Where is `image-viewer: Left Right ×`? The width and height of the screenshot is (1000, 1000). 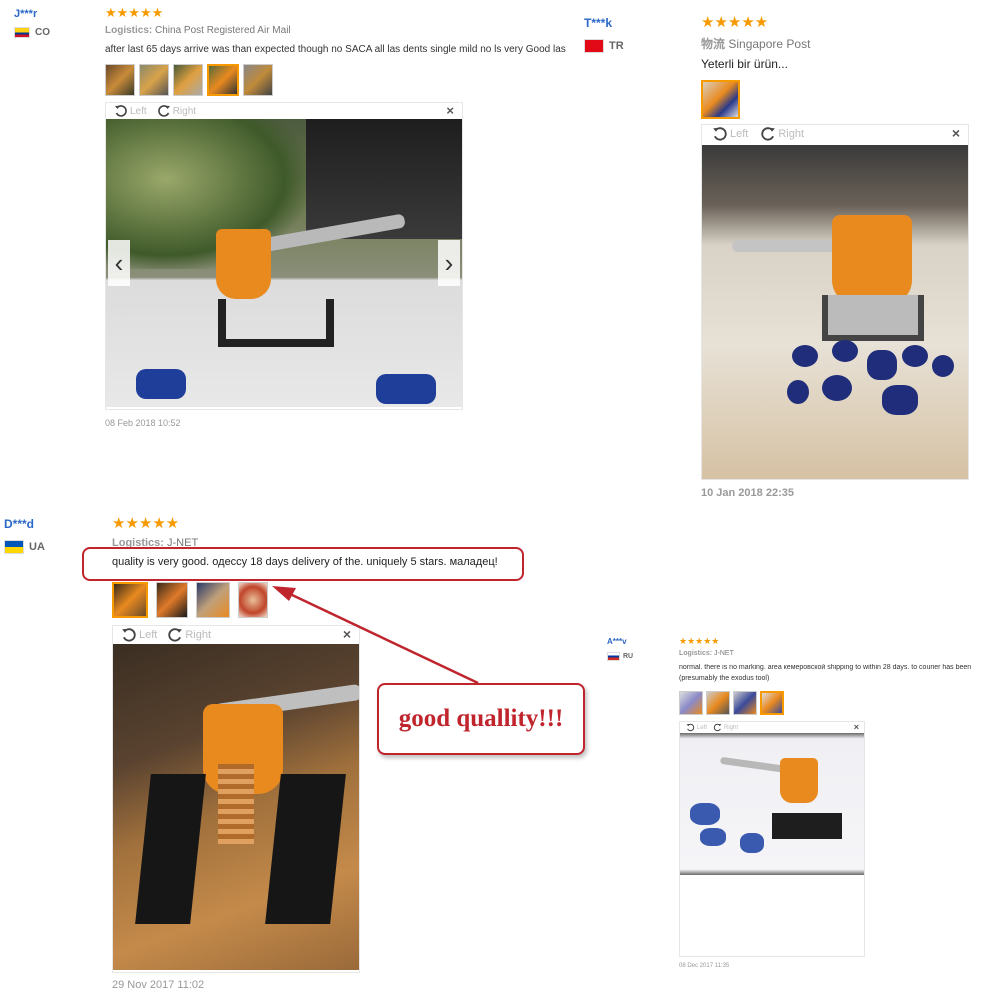 image-viewer: Left Right × is located at coordinates (772, 839).